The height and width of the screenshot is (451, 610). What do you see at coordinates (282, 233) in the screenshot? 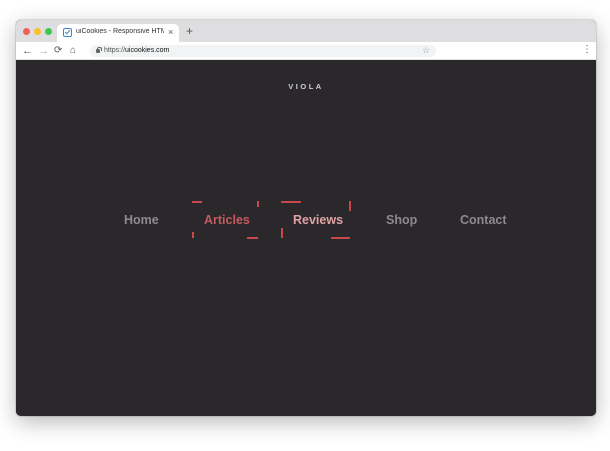
I see `reviews-frame-left-dash` at bounding box center [282, 233].